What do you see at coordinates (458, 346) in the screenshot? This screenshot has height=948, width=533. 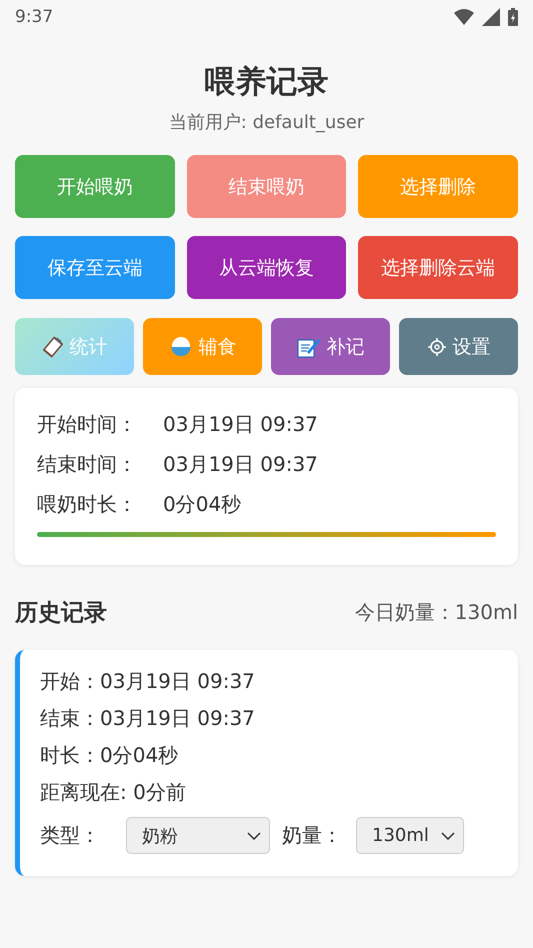 I see `tool-button: 设置` at bounding box center [458, 346].